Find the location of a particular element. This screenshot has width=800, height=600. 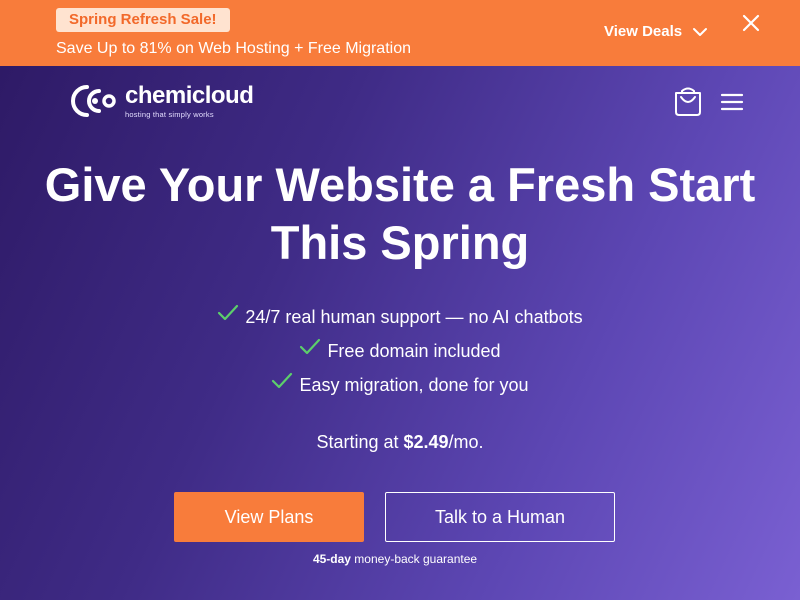

headline-line-2: This Spring is located at coordinates (400, 242).